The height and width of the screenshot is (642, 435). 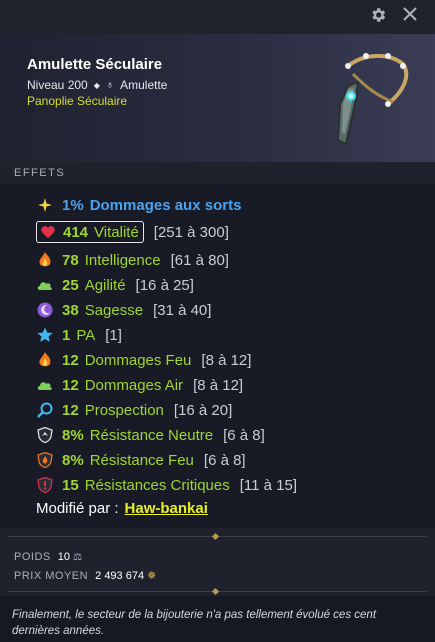 I want to click on effect-row: 1 PA [1], so click(x=79, y=335).